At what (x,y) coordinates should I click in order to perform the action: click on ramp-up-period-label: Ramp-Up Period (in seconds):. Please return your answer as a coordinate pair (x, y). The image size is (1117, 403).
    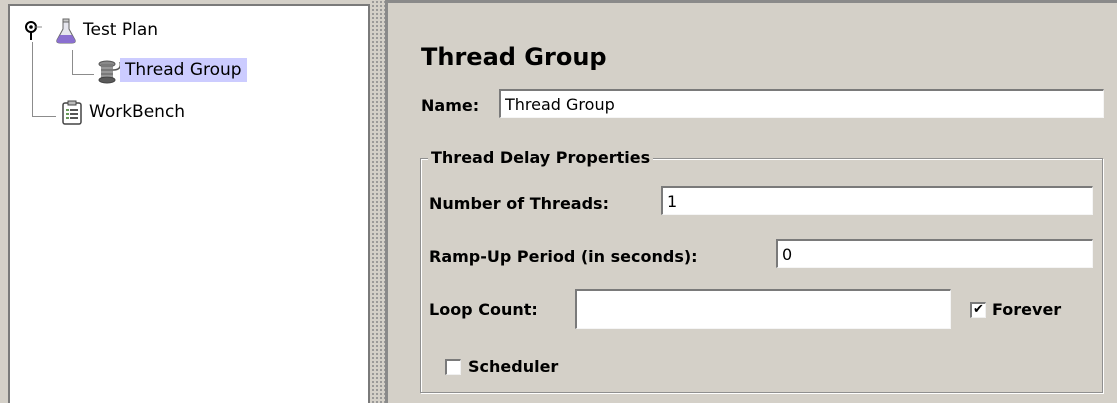
    Looking at the image, I should click on (563, 256).